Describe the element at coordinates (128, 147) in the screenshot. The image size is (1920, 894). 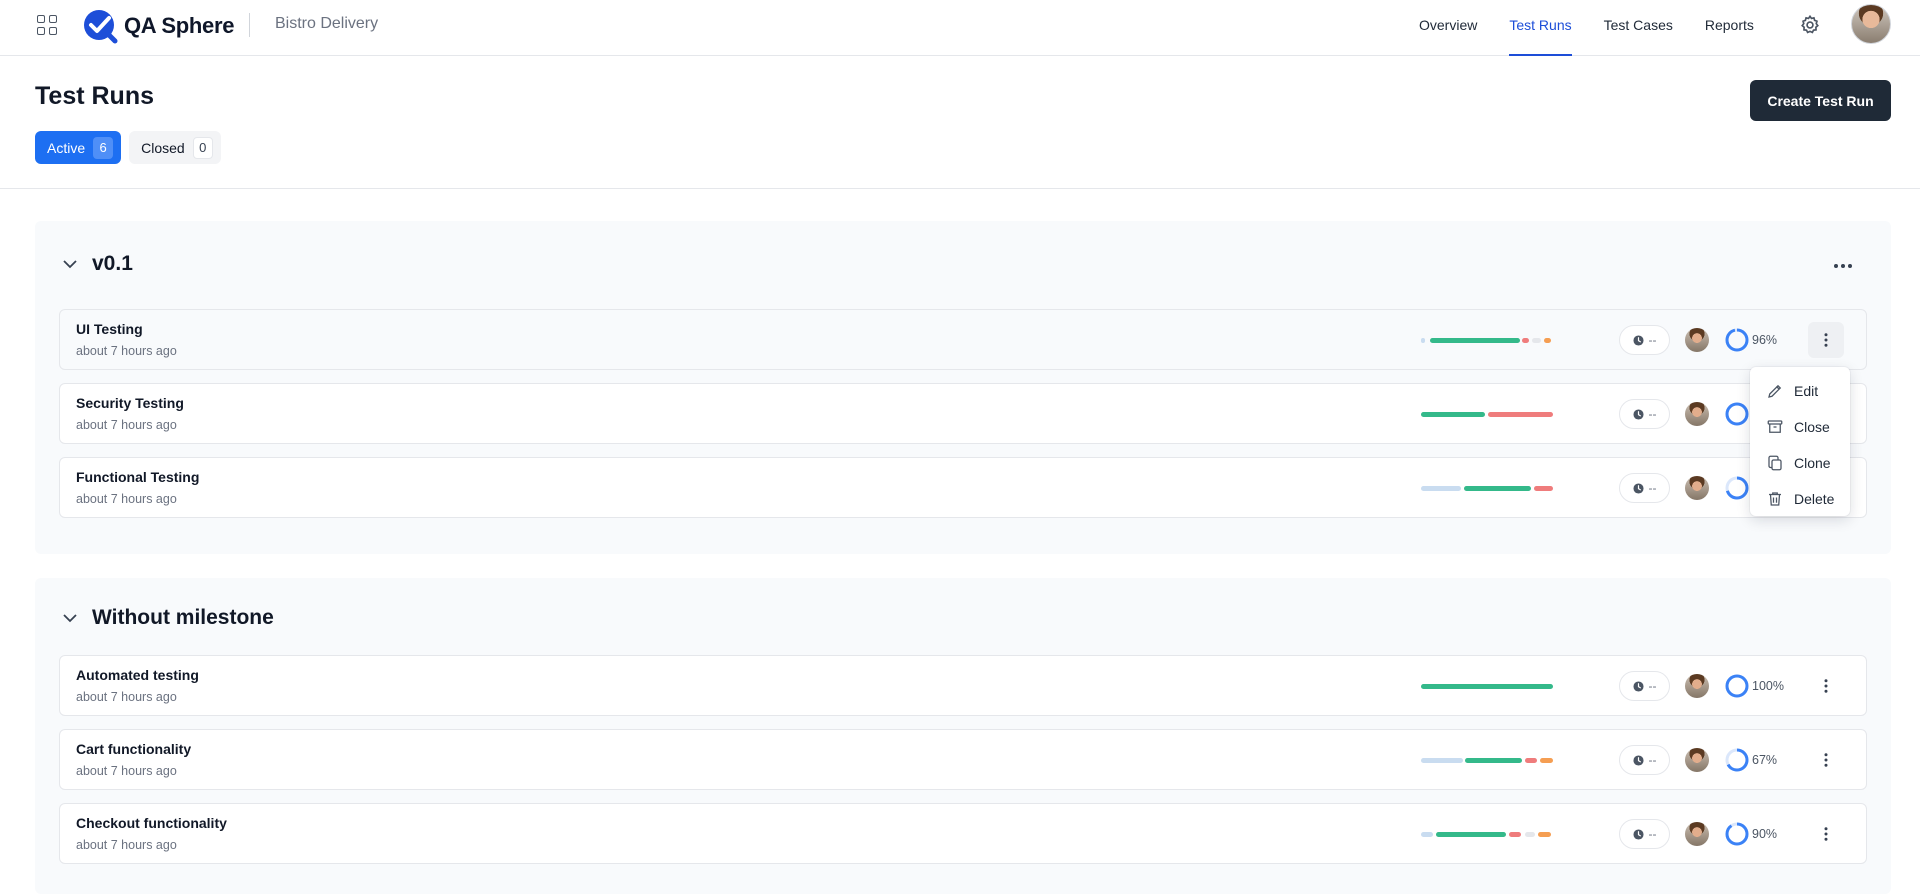
I see `status-tabs: Active 6 Closed 0` at that location.